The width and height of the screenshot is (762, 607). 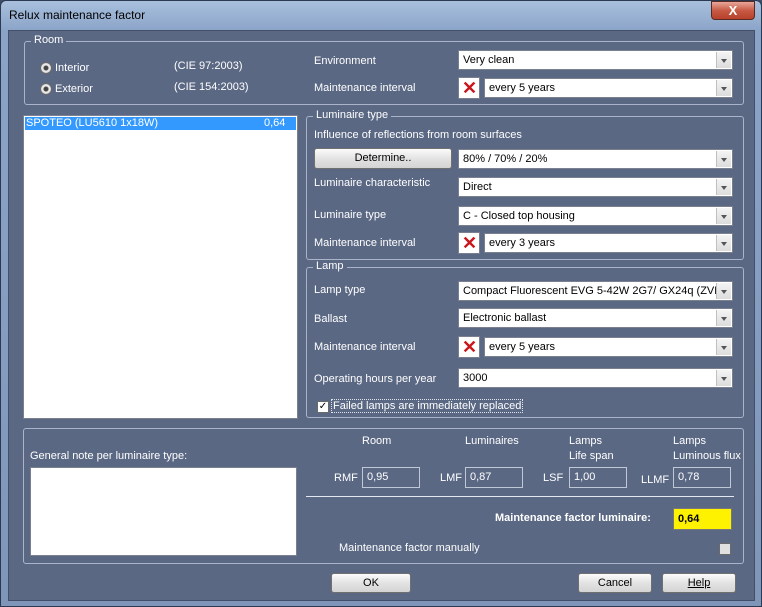 I want to click on lmf-label: LMF, so click(x=451, y=478).